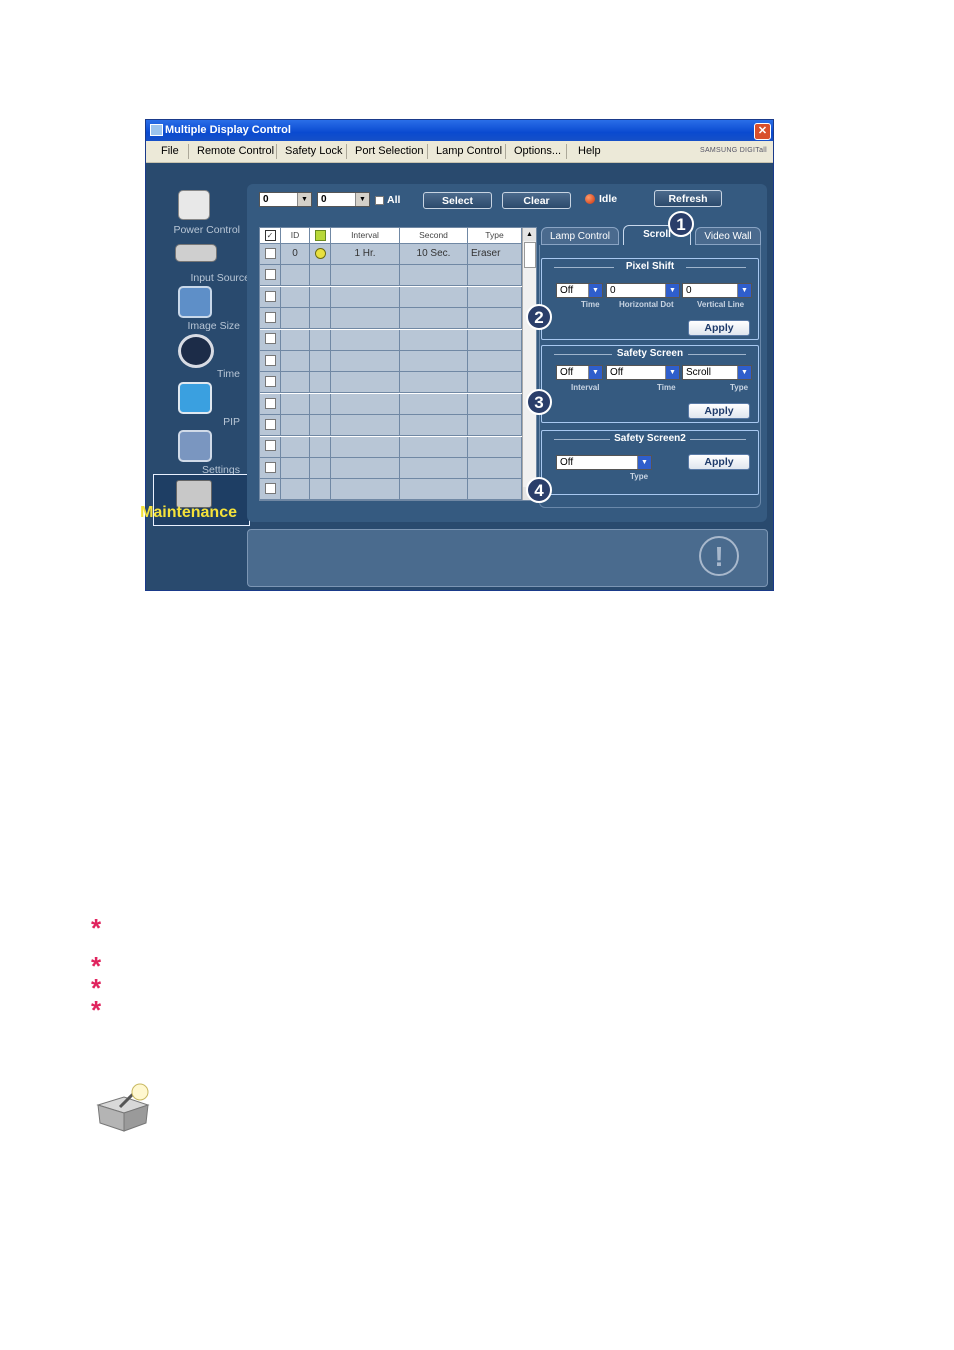 The height and width of the screenshot is (1350, 954). What do you see at coordinates (728, 236) in the screenshot?
I see `tab-video-wall: Video Wall` at bounding box center [728, 236].